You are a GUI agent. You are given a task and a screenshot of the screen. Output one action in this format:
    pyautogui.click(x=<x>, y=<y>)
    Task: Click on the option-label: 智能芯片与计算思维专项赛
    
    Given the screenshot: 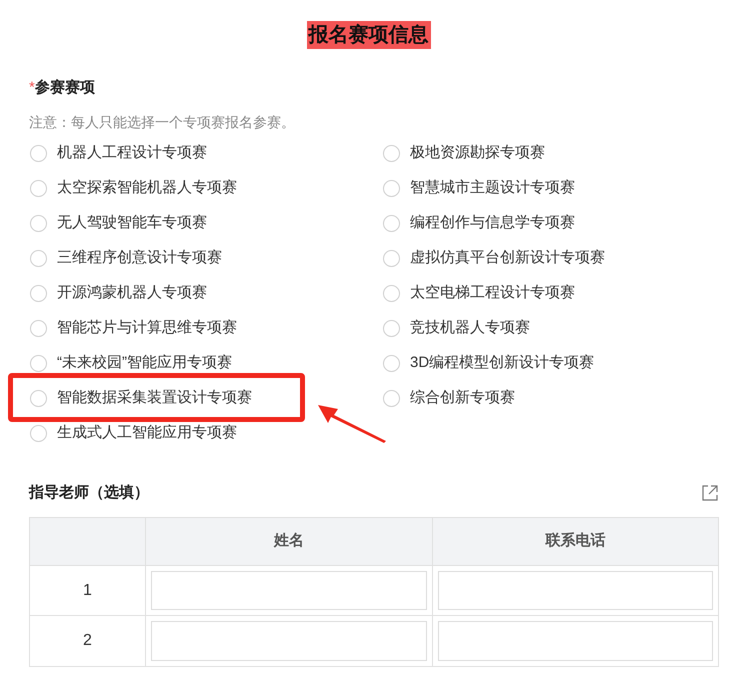 What is the action you would take?
    pyautogui.click(x=147, y=328)
    